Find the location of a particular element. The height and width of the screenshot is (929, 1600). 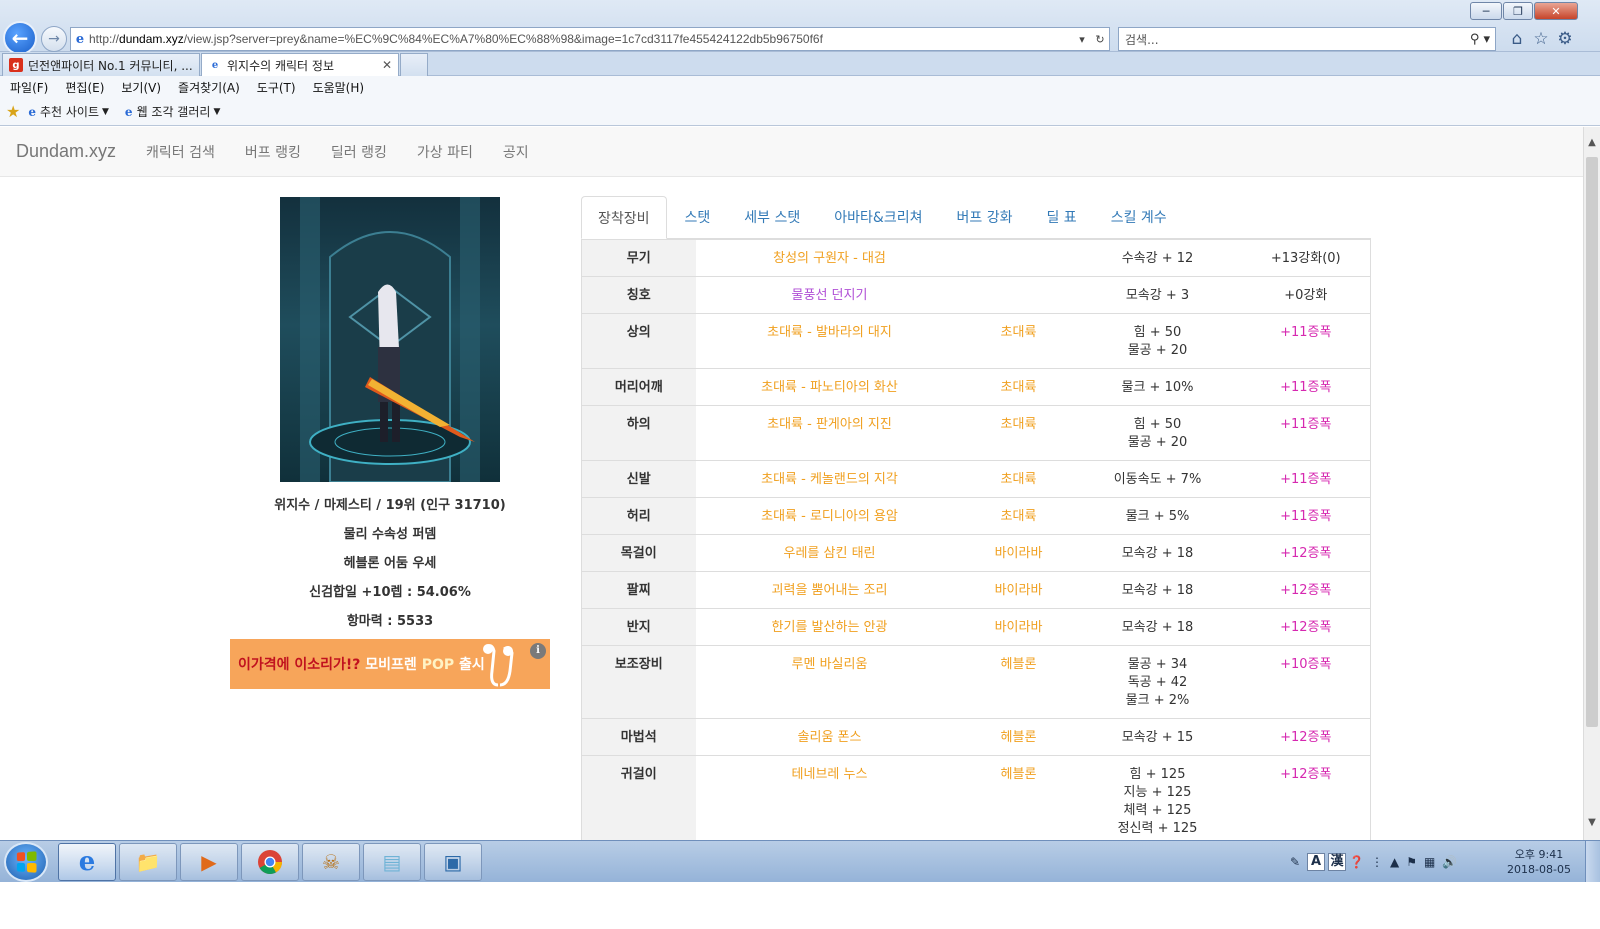

forward-button: → is located at coordinates (54, 39).